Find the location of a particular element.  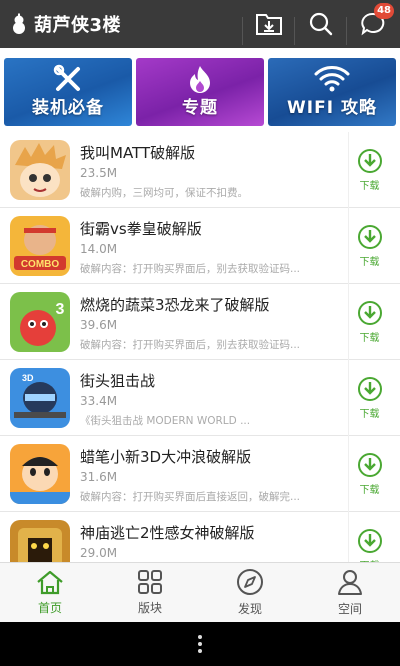

system-navigation-bar is located at coordinates (200, 644).